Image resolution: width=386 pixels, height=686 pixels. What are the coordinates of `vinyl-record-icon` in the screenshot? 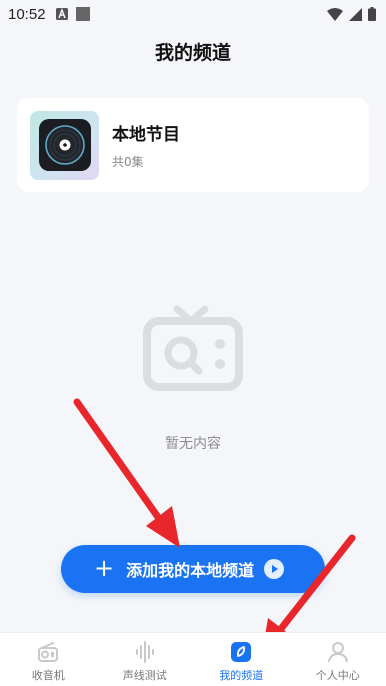 It's located at (64, 145).